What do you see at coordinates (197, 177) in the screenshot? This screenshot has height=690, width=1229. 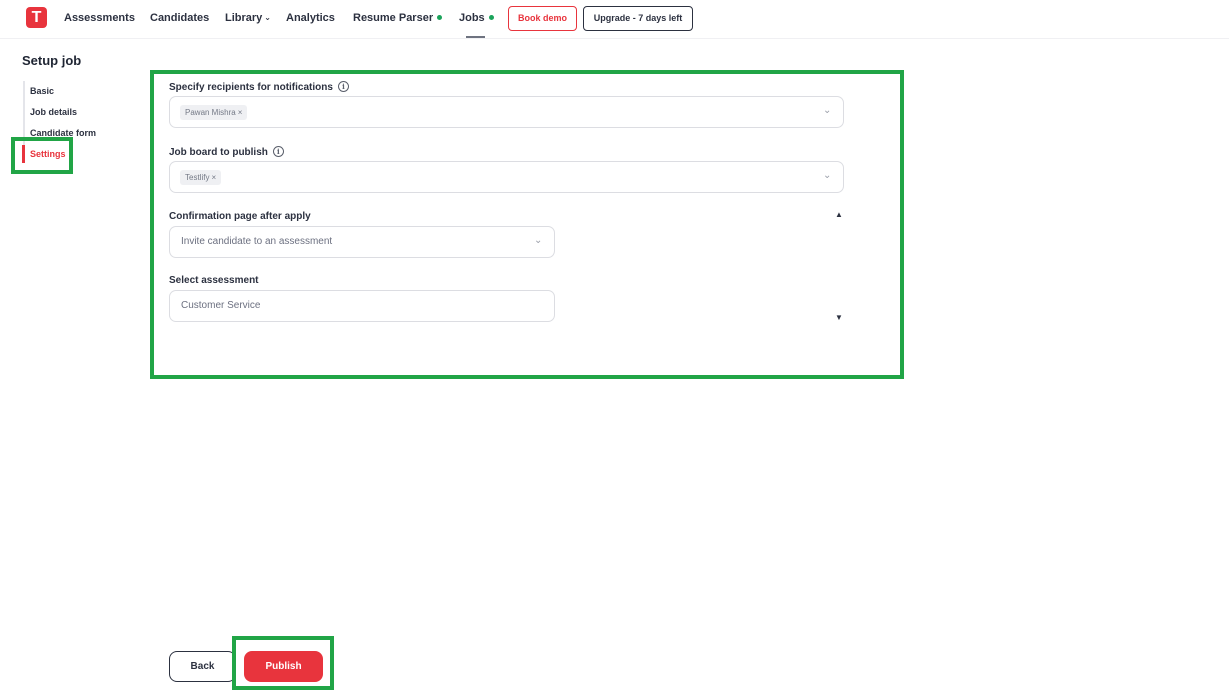 I see `job-board-chip-label: Testlify` at bounding box center [197, 177].